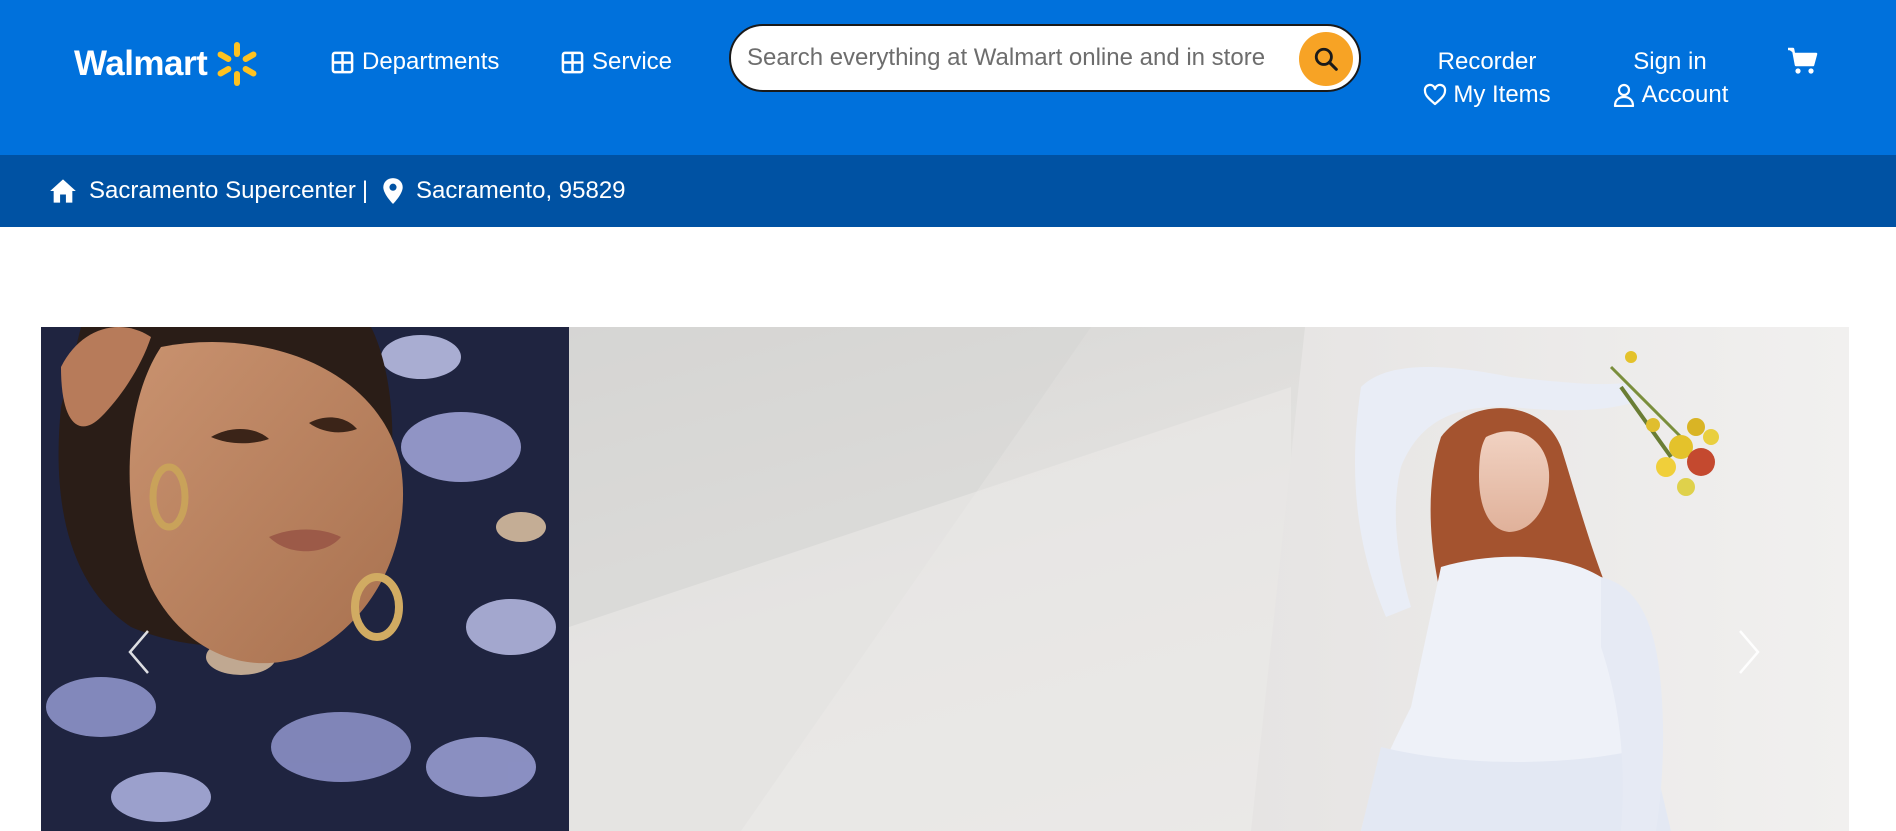 This screenshot has height=831, width=1896. Describe the element at coordinates (1749, 652) in the screenshot. I see `chevron-right-icon` at that location.